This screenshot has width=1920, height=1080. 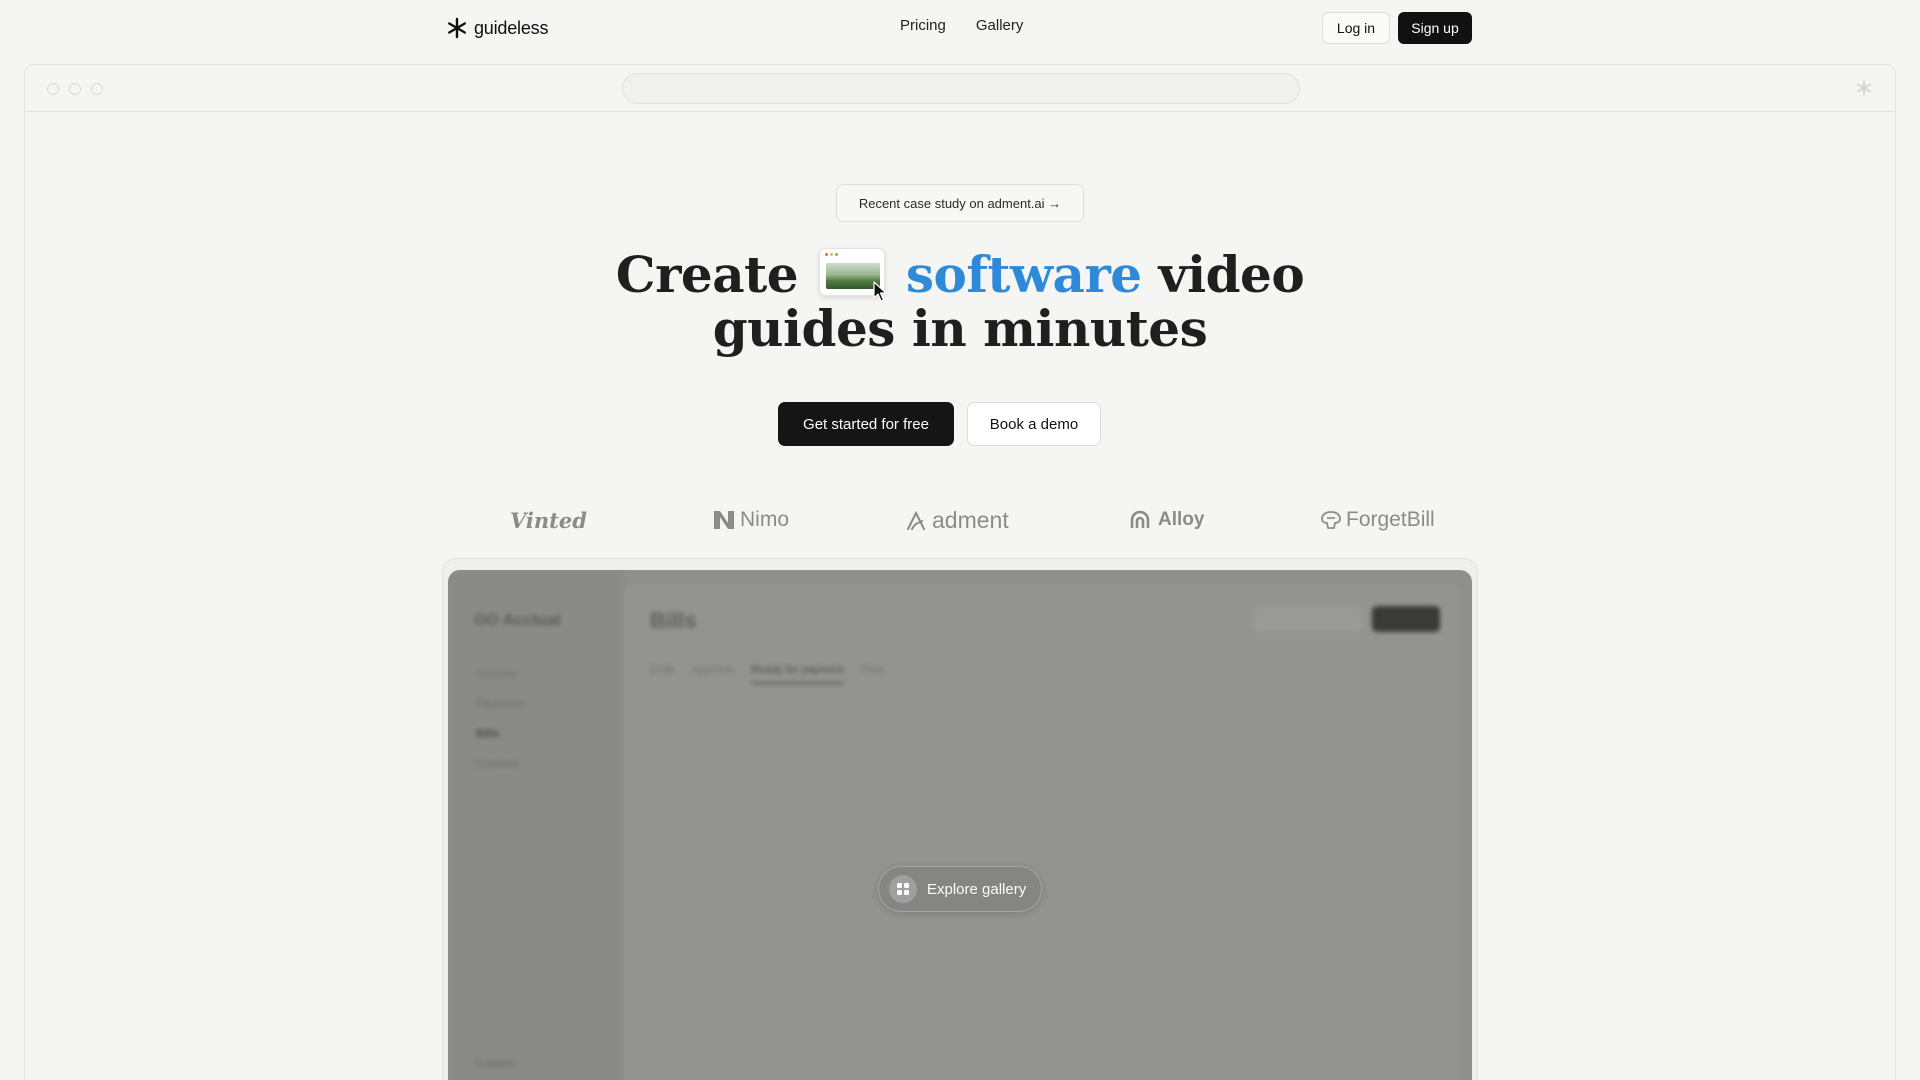 I want to click on preview-table, so click(x=1043, y=829).